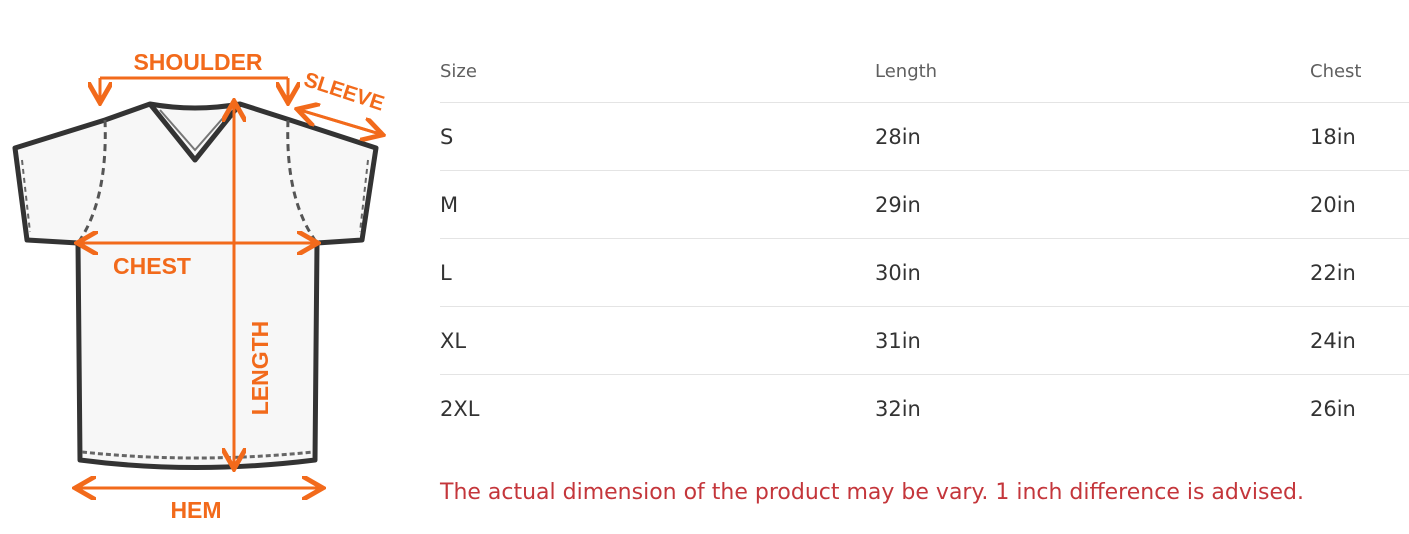  Describe the element at coordinates (1092, 272) in the screenshot. I see `cell-length: 30in` at that location.